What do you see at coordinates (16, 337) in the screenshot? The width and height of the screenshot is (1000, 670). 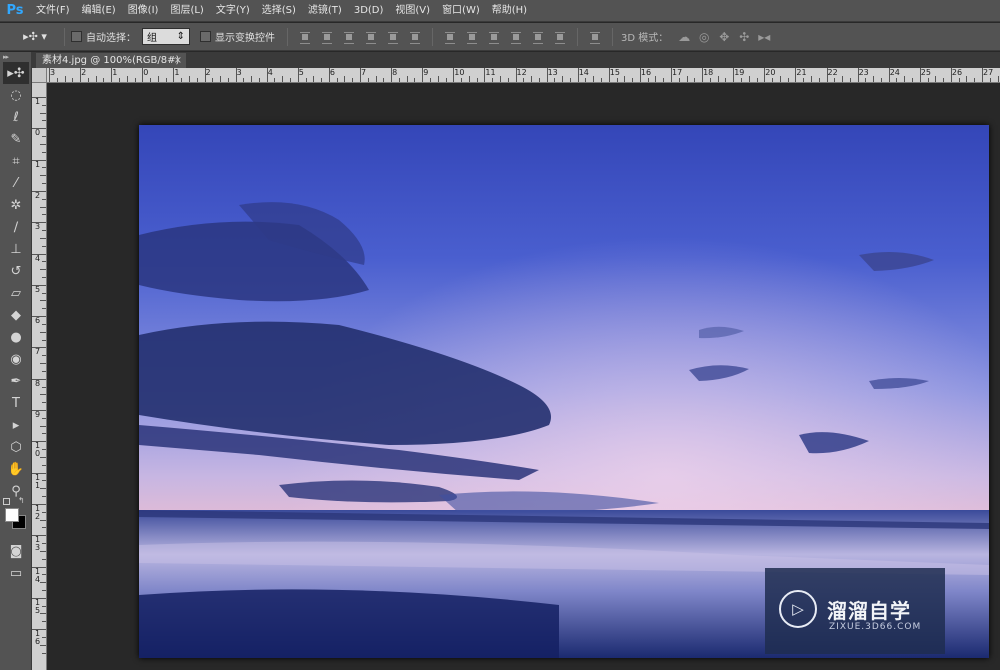 I see `blur-icon: ●` at bounding box center [16, 337].